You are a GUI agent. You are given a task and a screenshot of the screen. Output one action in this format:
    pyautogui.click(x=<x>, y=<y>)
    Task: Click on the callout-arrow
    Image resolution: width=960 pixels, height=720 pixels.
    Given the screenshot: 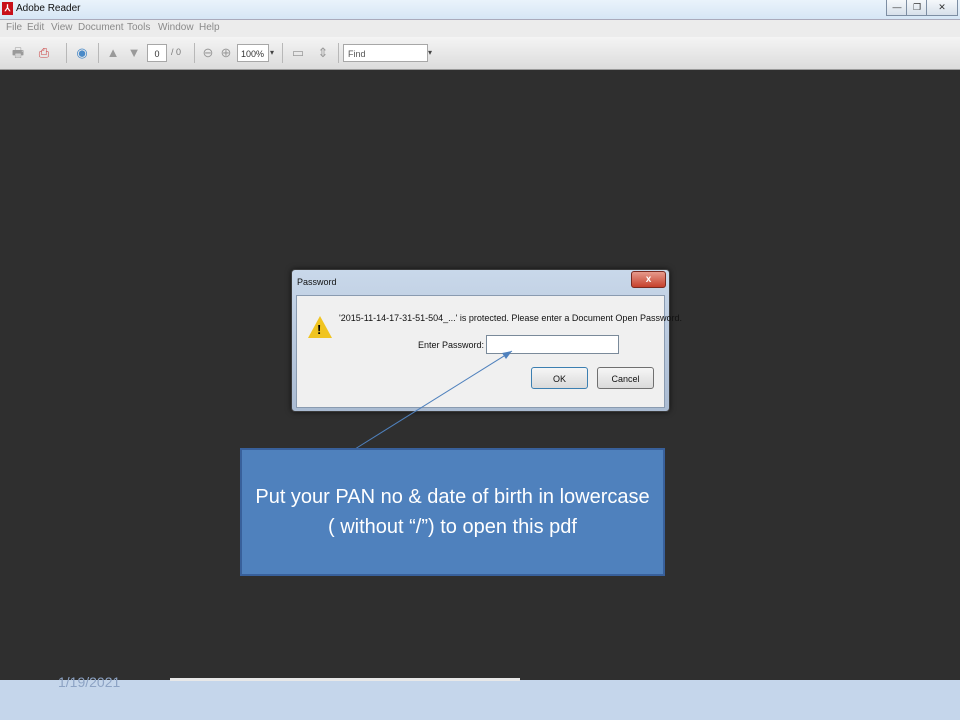 What is the action you would take?
    pyautogui.click(x=433, y=400)
    